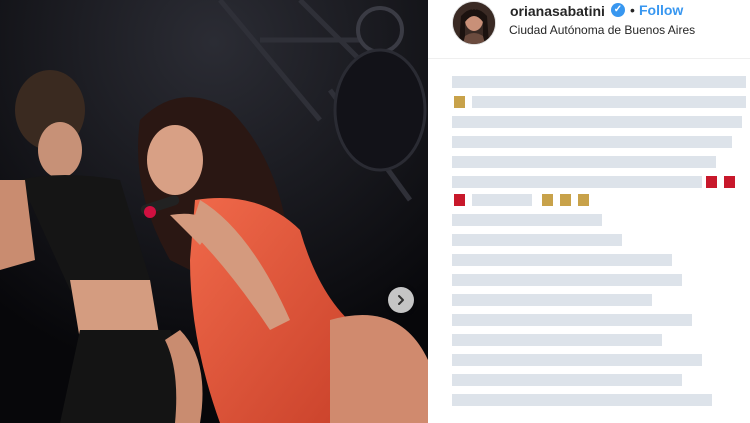 Image resolution: width=750 pixels, height=423 pixels. What do you see at coordinates (602, 30) in the screenshot?
I see `location-link: Ciudad Autónoma de Buenos Aires` at bounding box center [602, 30].